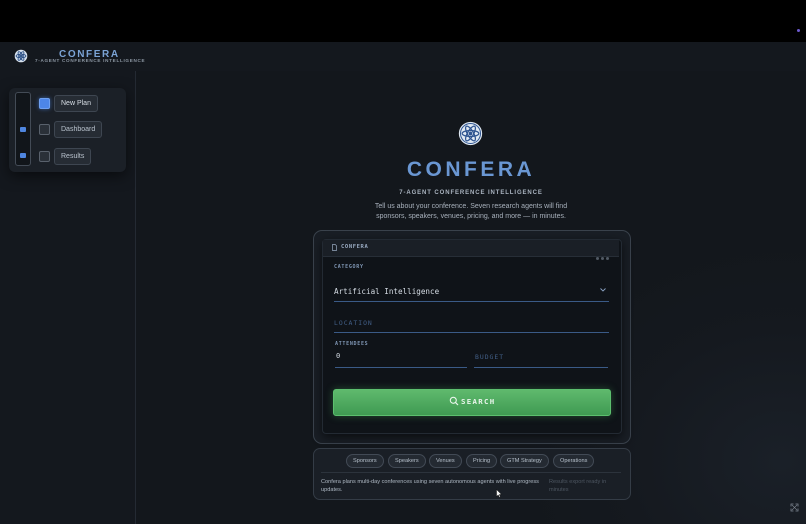  Describe the element at coordinates (524, 461) in the screenshot. I see `chip-gtm-strategy: GTM Strategy` at that location.